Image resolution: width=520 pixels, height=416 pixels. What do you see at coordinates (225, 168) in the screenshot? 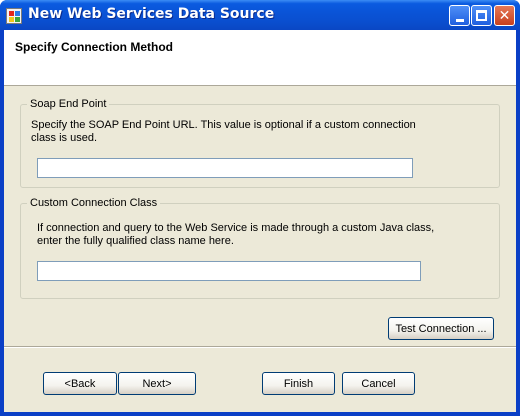
I see `soap-end-point-input` at bounding box center [225, 168].